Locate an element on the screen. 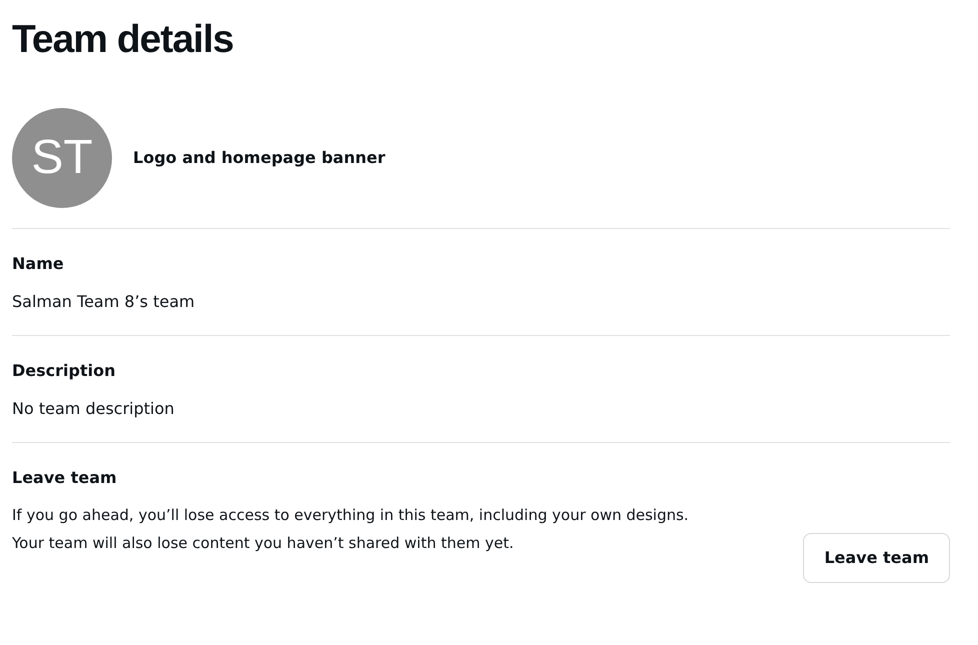  section-label: Leave team is located at coordinates (65, 478).